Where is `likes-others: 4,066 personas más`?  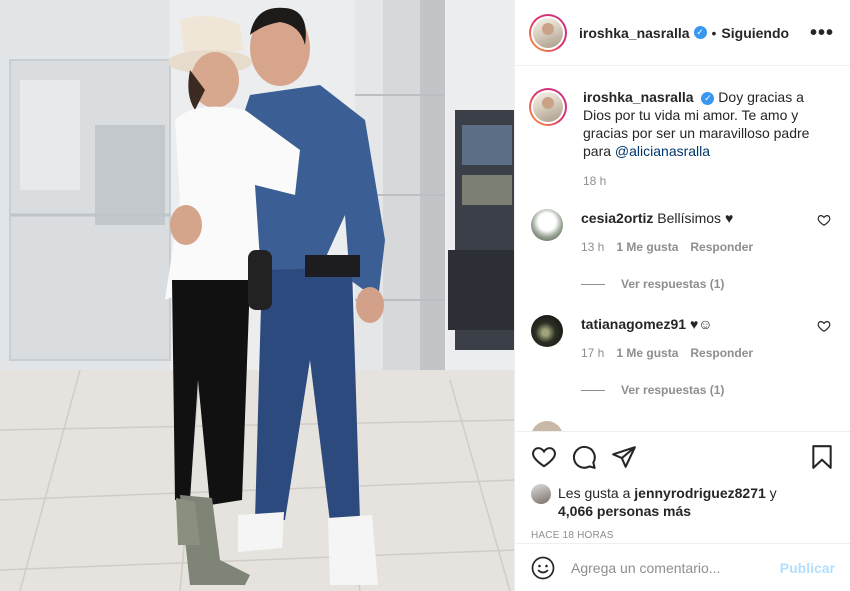
likes-others: 4,066 personas más is located at coordinates (624, 511).